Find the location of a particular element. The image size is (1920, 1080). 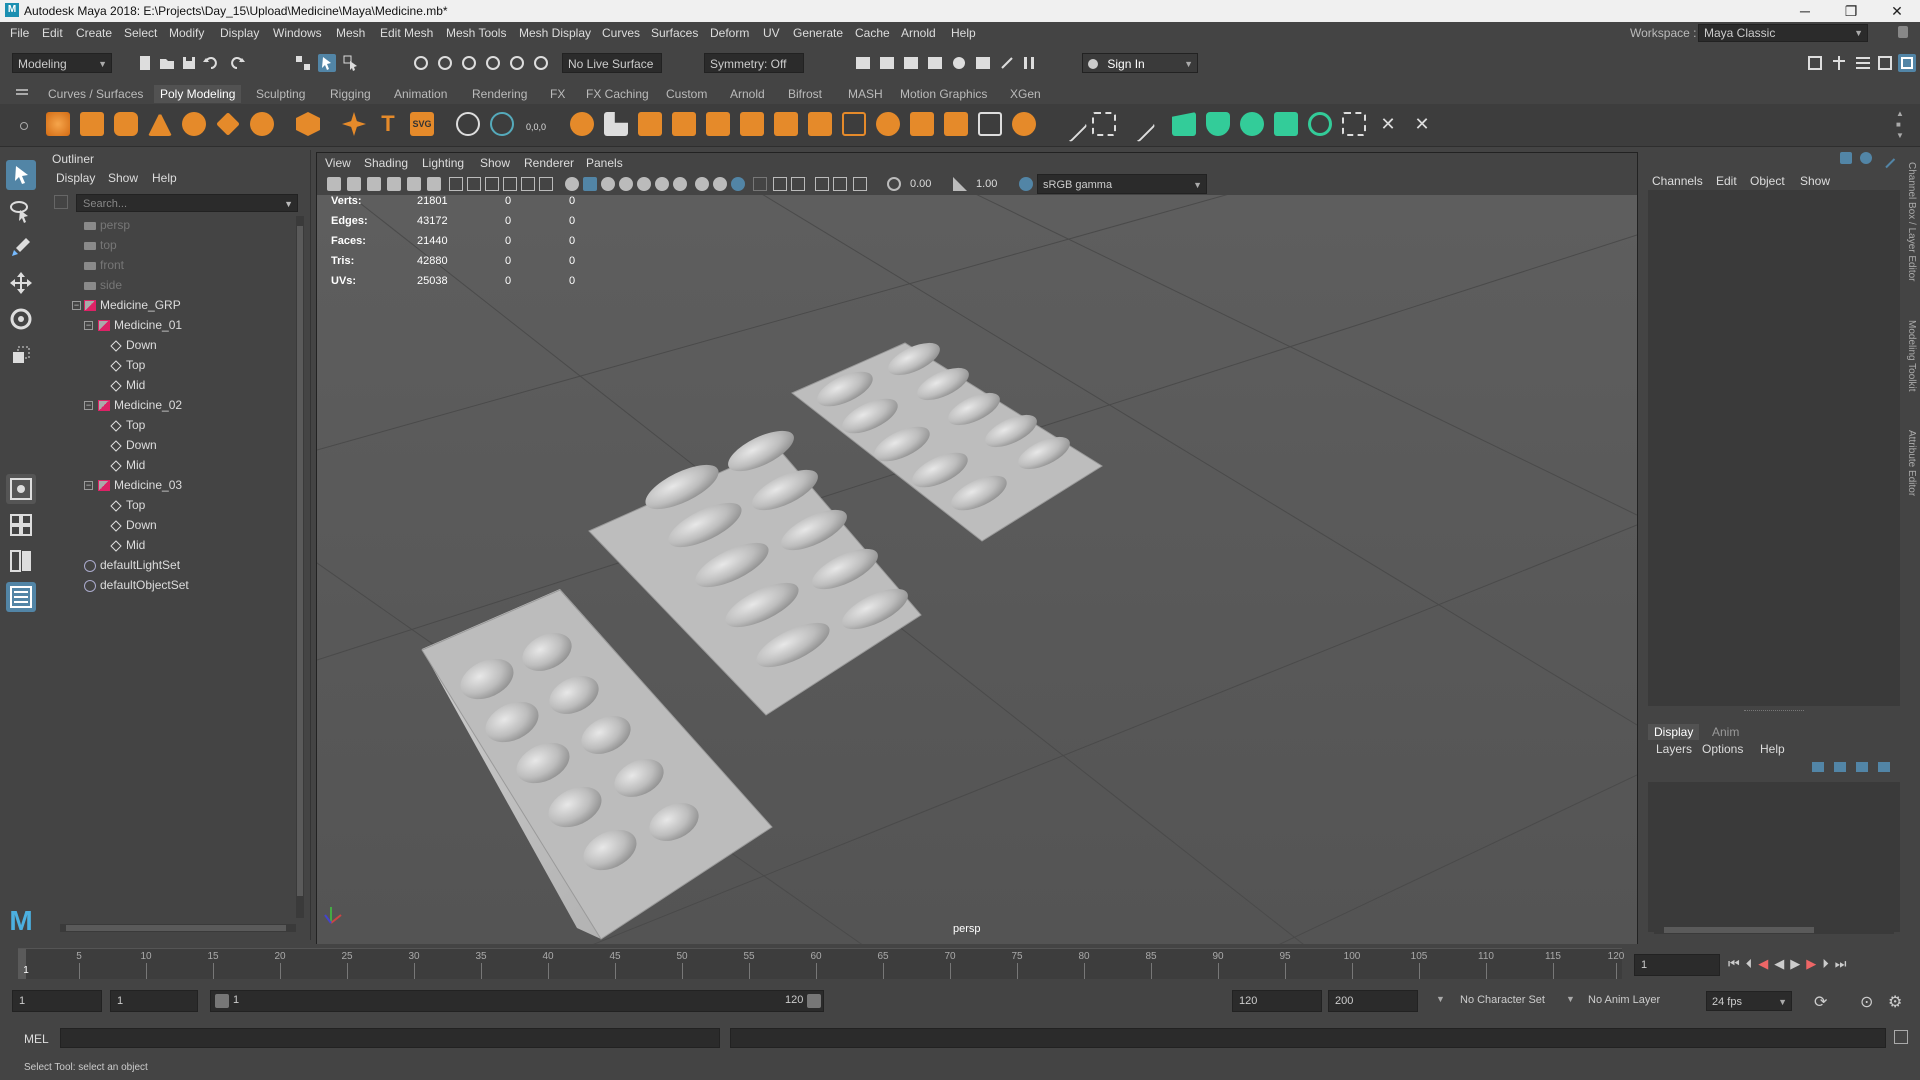

minimize-button: ─ is located at coordinates (1805, 11).